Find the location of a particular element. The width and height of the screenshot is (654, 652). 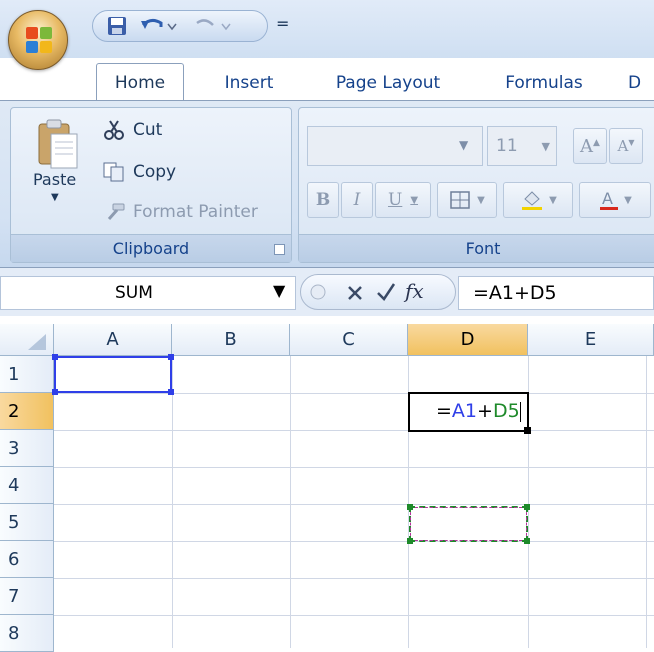

tab-insert: Insert is located at coordinates (249, 83).